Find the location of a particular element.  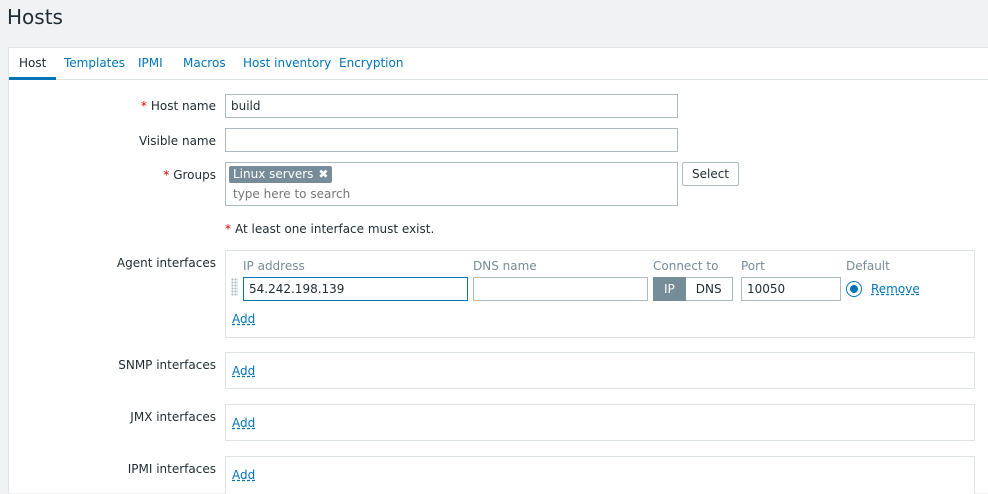

add-agent-interface-link: Add is located at coordinates (243, 319).